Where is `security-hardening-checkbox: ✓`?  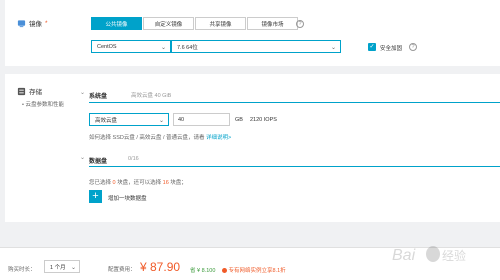
security-hardening-checkbox: ✓ is located at coordinates (372, 47).